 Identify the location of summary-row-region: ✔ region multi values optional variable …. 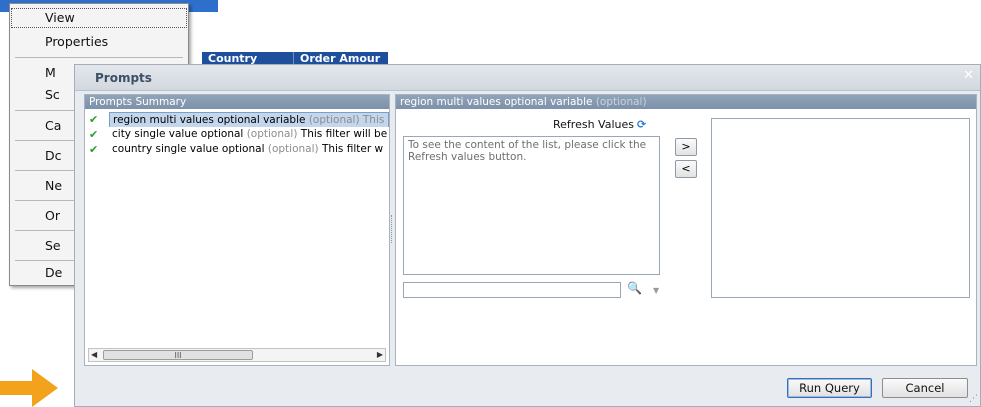
(237, 119).